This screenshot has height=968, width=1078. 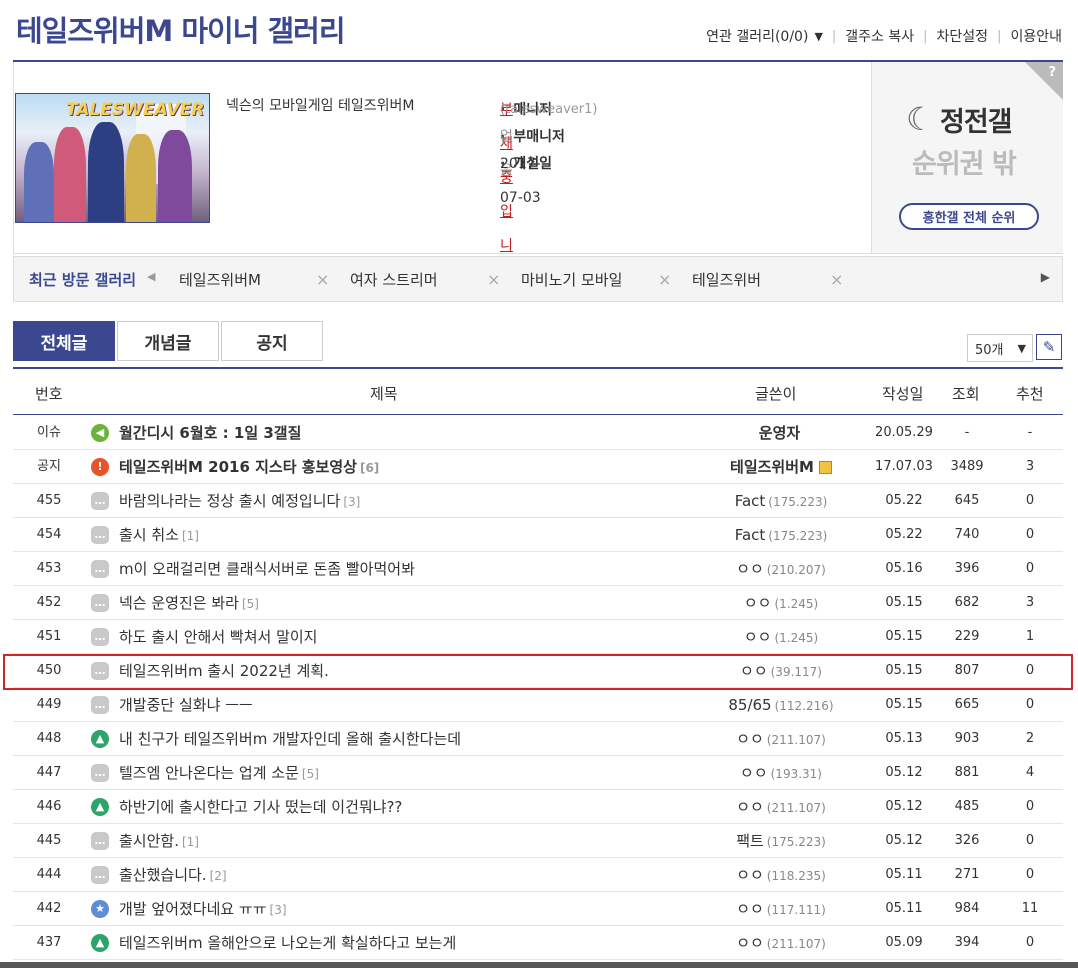 What do you see at coordinates (781, 841) in the screenshot?
I see `post-writer-cell: 팩트 (175.223)` at bounding box center [781, 841].